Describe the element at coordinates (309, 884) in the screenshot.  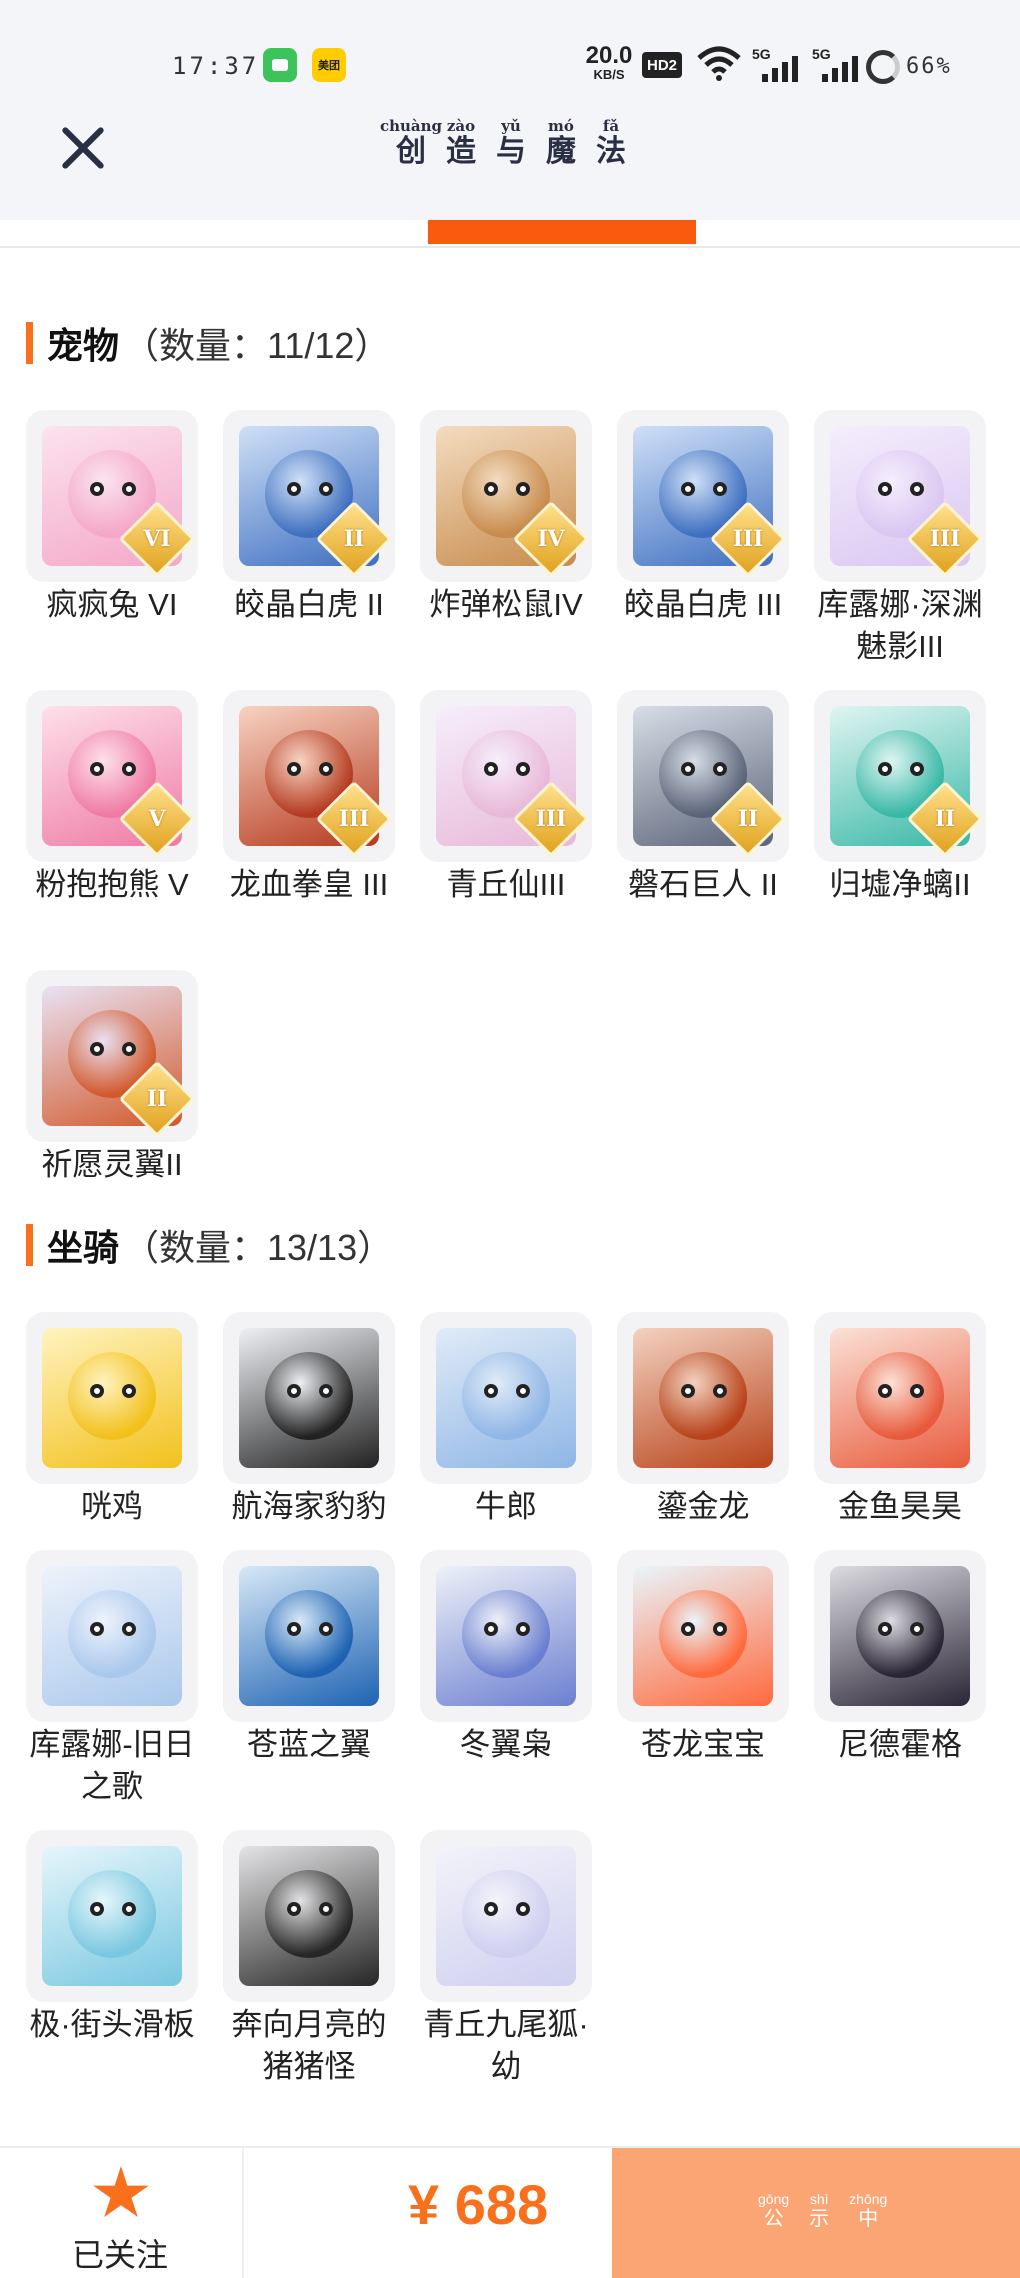
I see `pets-name: 龙血拳皇 III` at that location.